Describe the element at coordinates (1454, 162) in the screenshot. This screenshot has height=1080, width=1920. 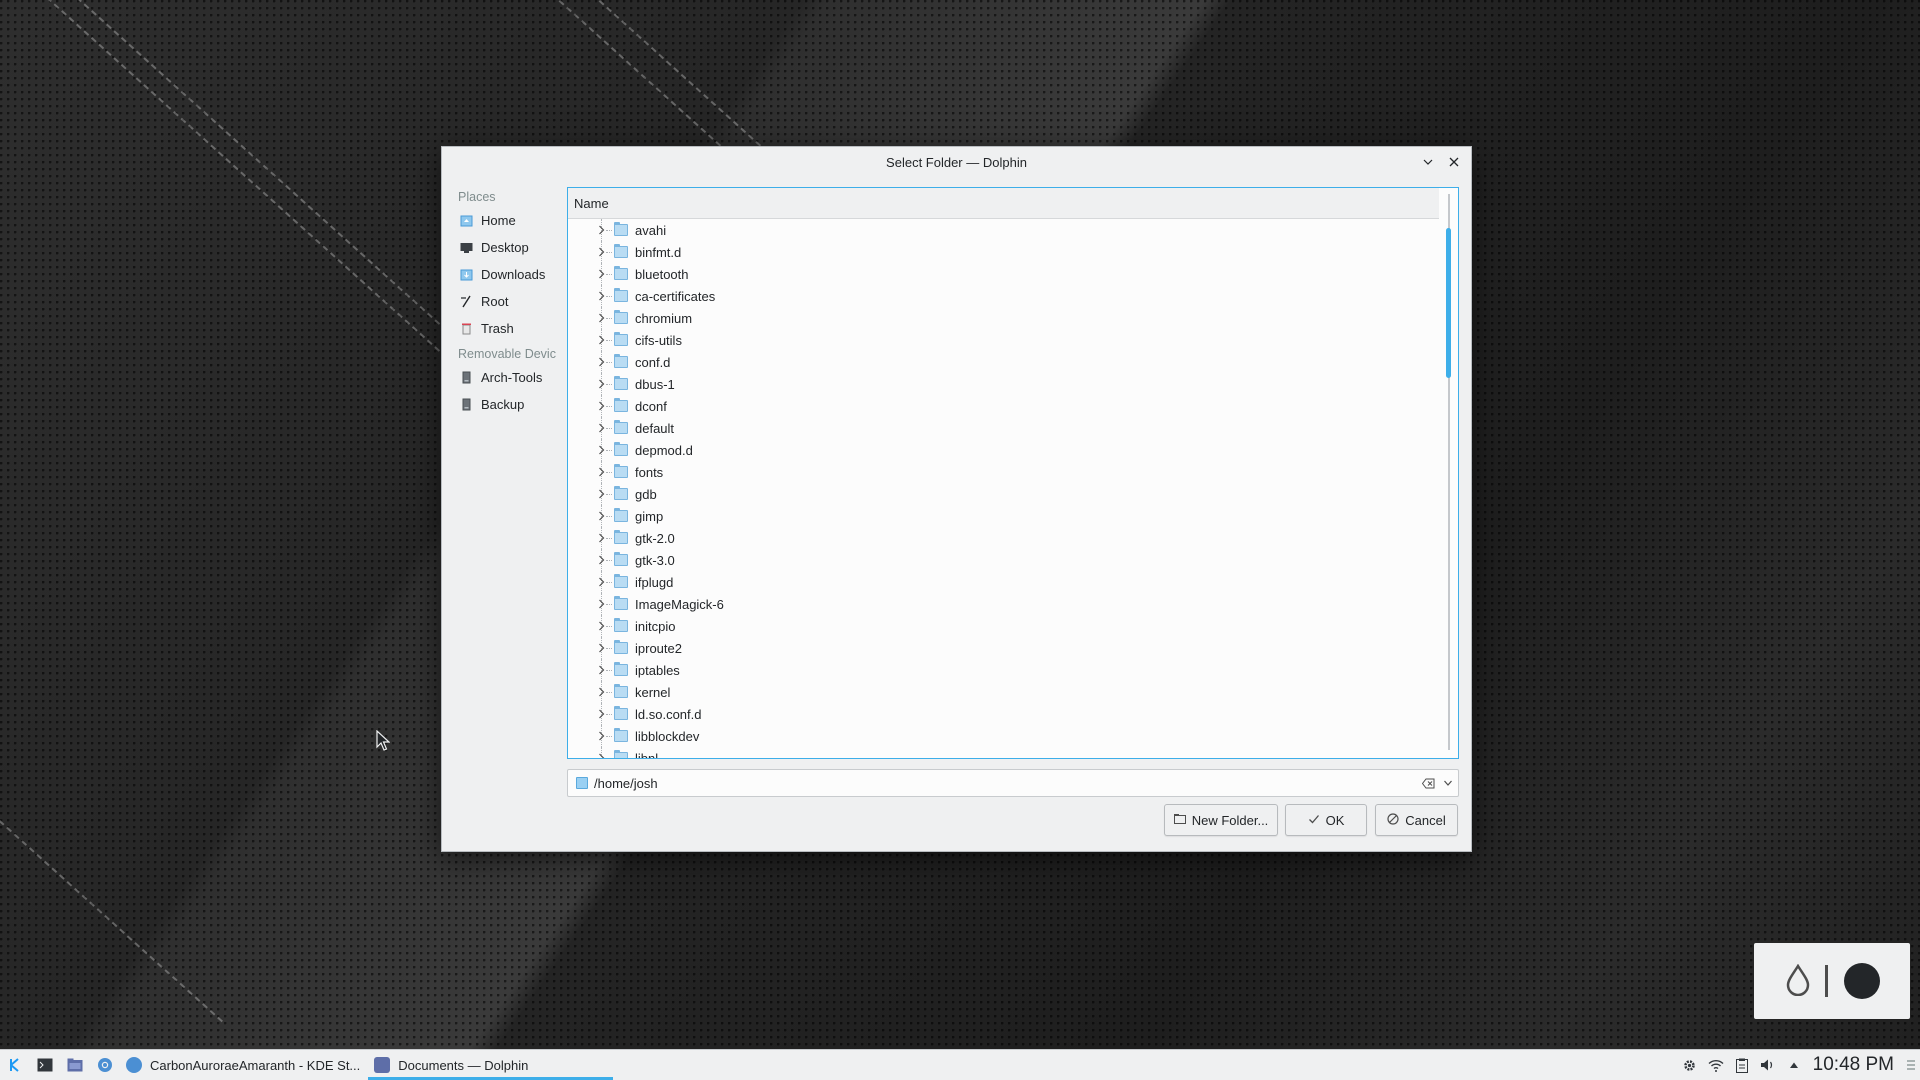
I see `close-icon` at that location.